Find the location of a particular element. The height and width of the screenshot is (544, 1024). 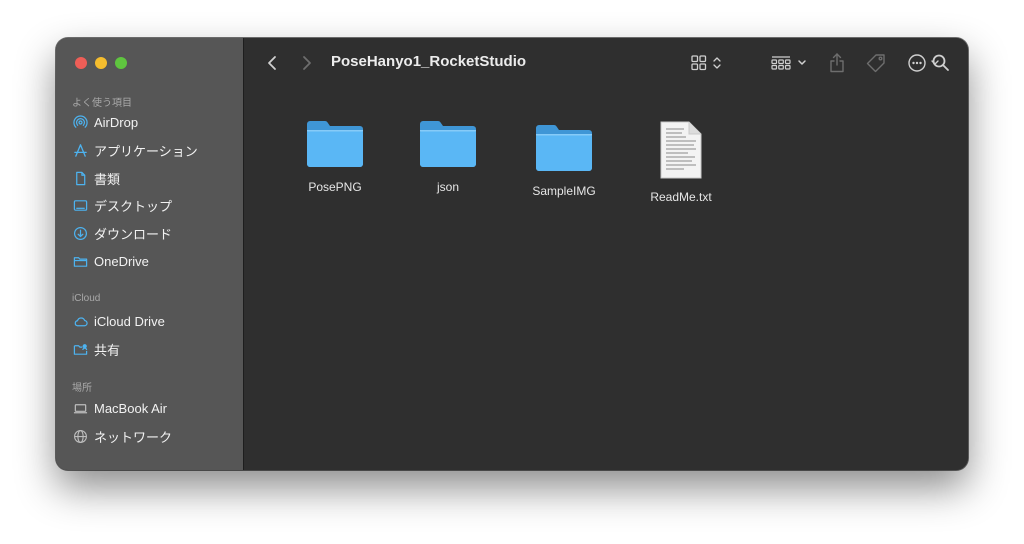

sidebar-item-desktop: デスクトップ is located at coordinates (152, 205).